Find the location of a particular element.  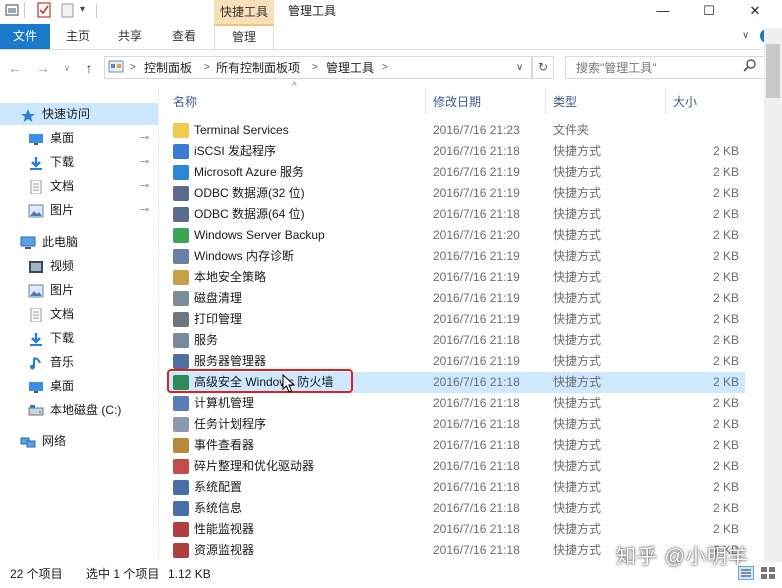

file-name: ODBC 数据源(64 位) is located at coordinates (249, 214).